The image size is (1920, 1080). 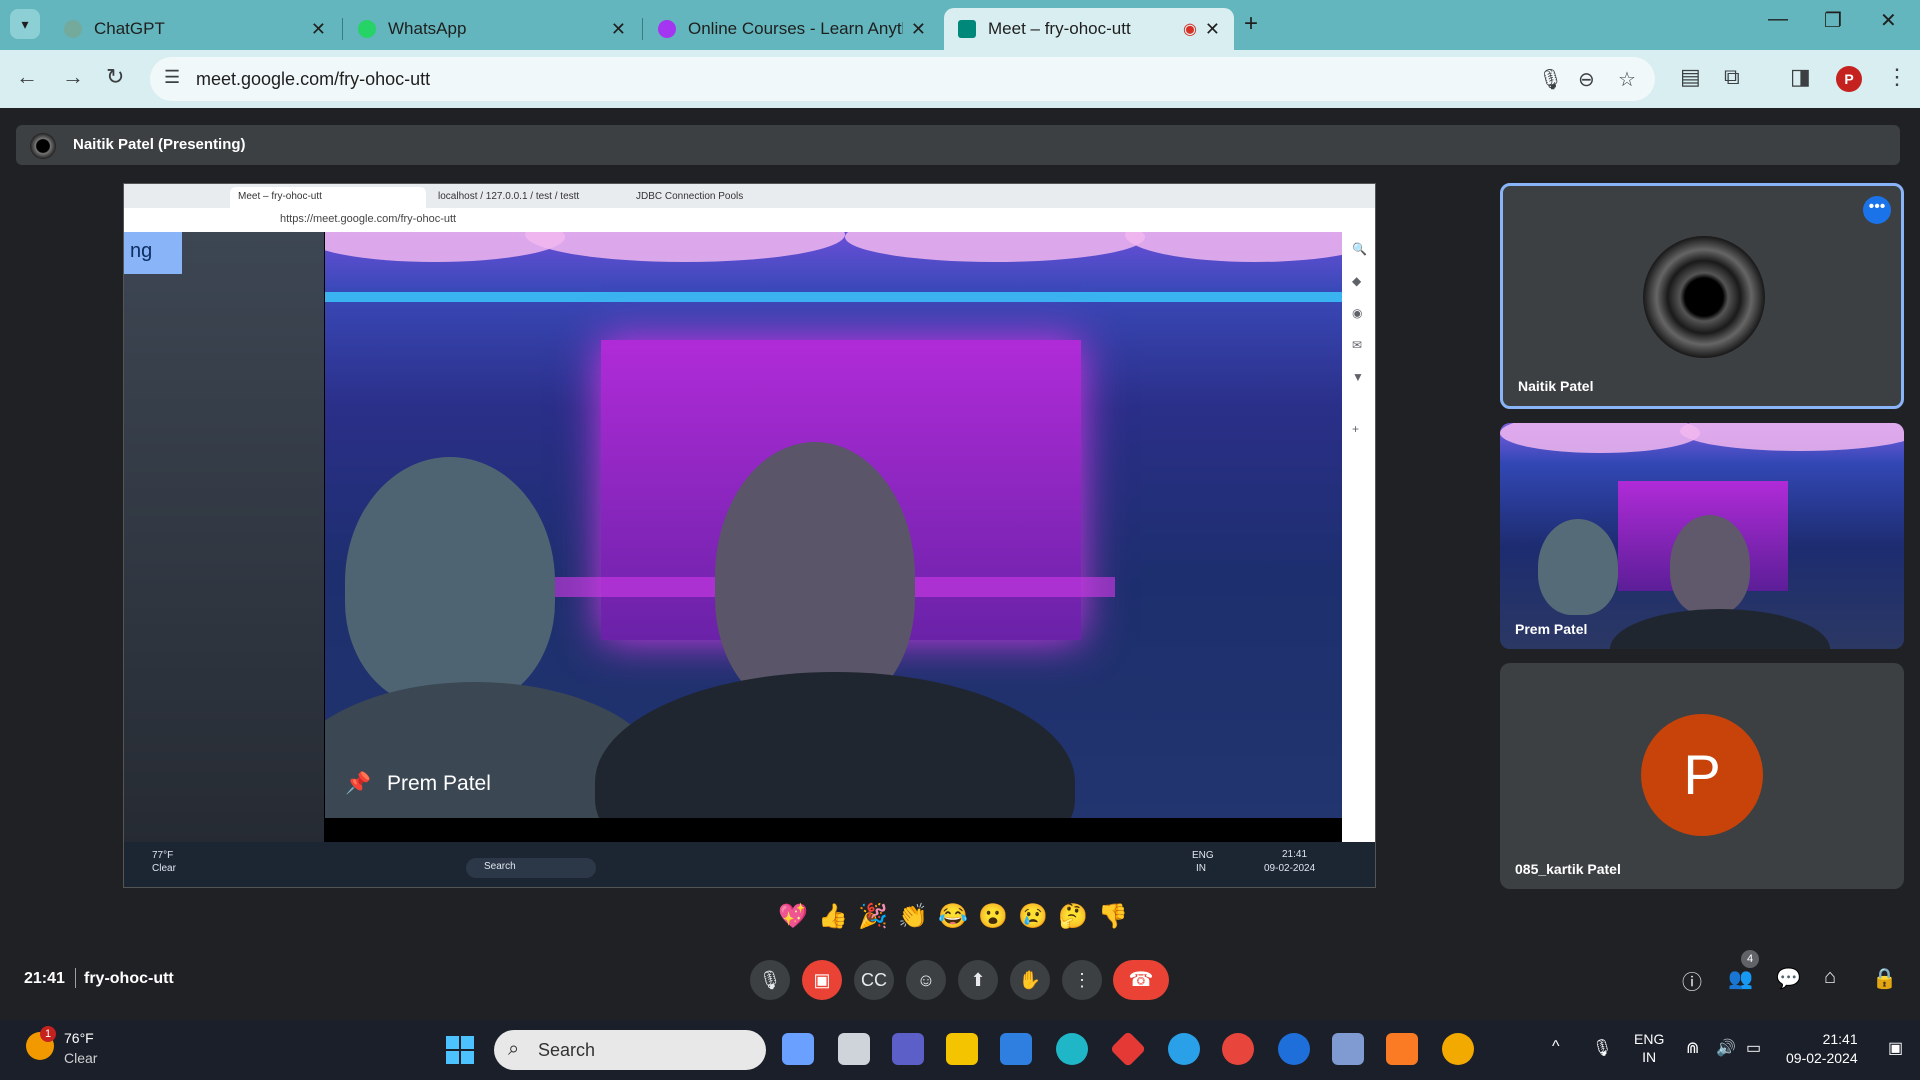 I want to click on restore-button: ❐, so click(x=1833, y=20).